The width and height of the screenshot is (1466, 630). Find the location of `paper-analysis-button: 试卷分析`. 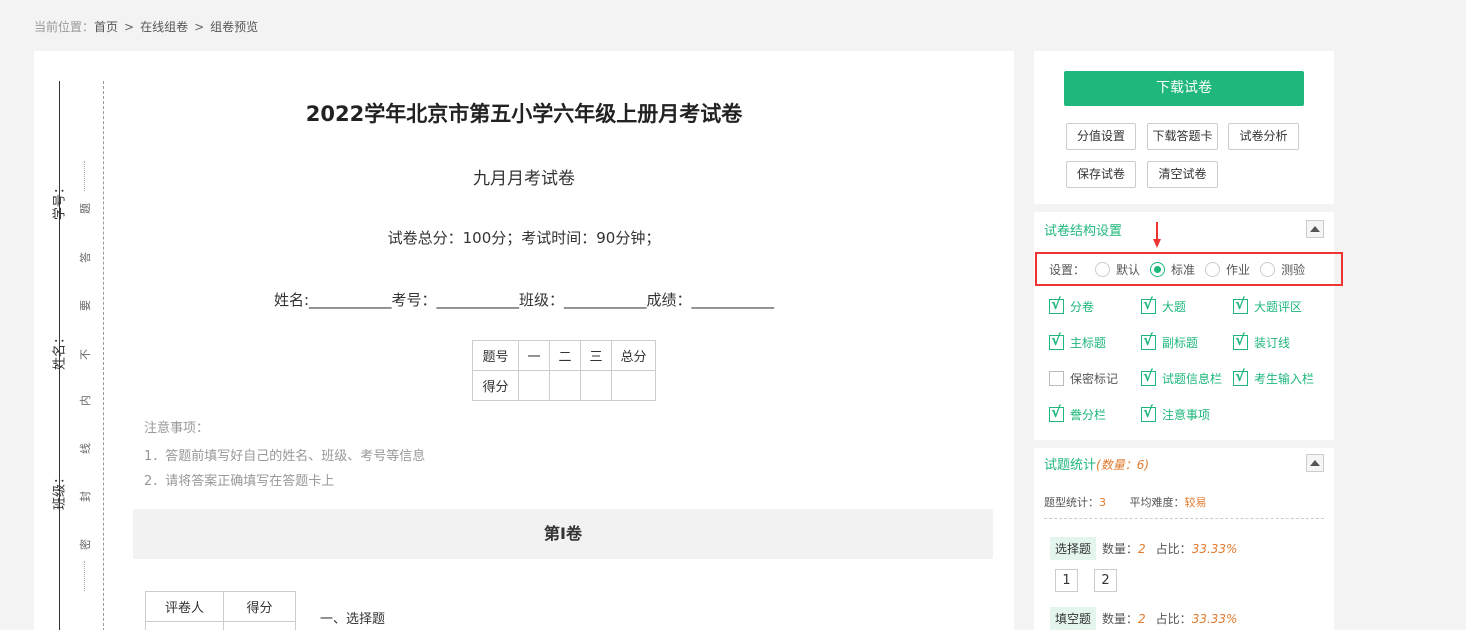

paper-analysis-button: 试卷分析 is located at coordinates (1263, 136).